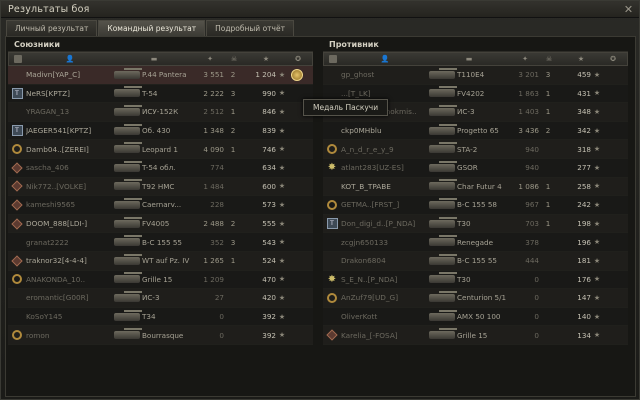  What do you see at coordinates (584, 205) in the screenshot?
I see `xp-value: 242` at bounding box center [584, 205].